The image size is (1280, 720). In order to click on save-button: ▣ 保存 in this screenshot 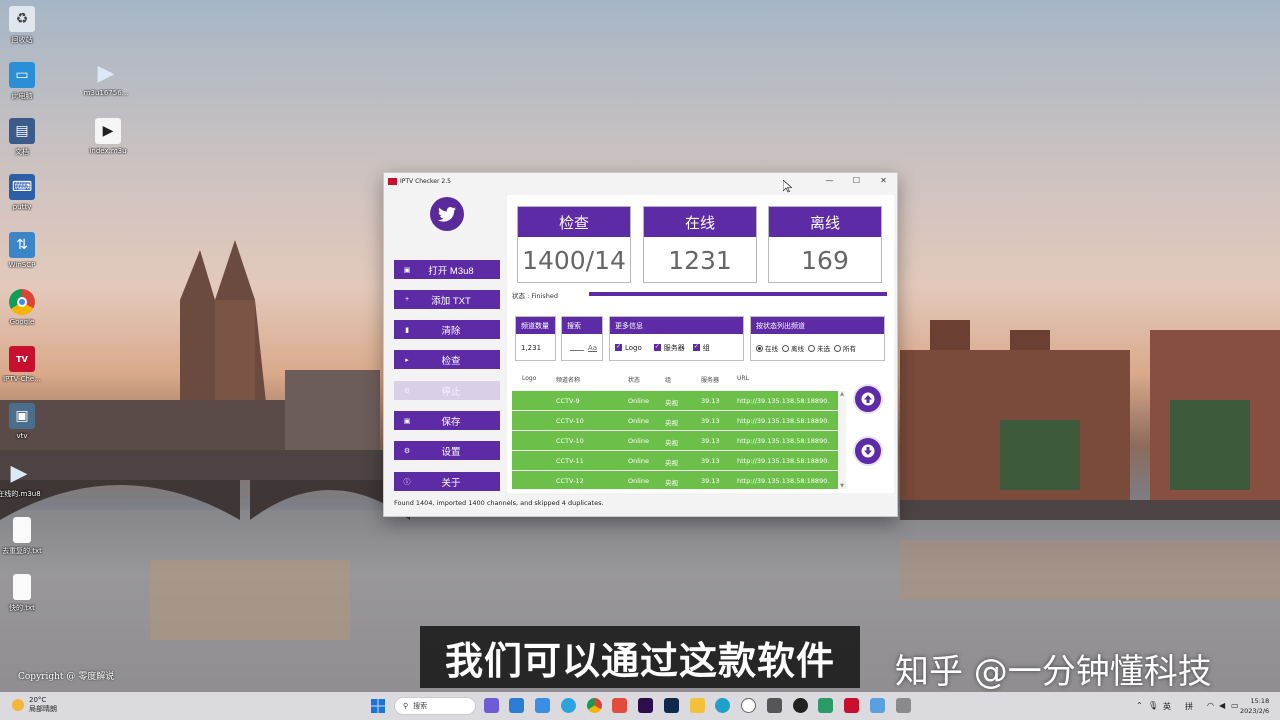, I will do `click(447, 420)`.